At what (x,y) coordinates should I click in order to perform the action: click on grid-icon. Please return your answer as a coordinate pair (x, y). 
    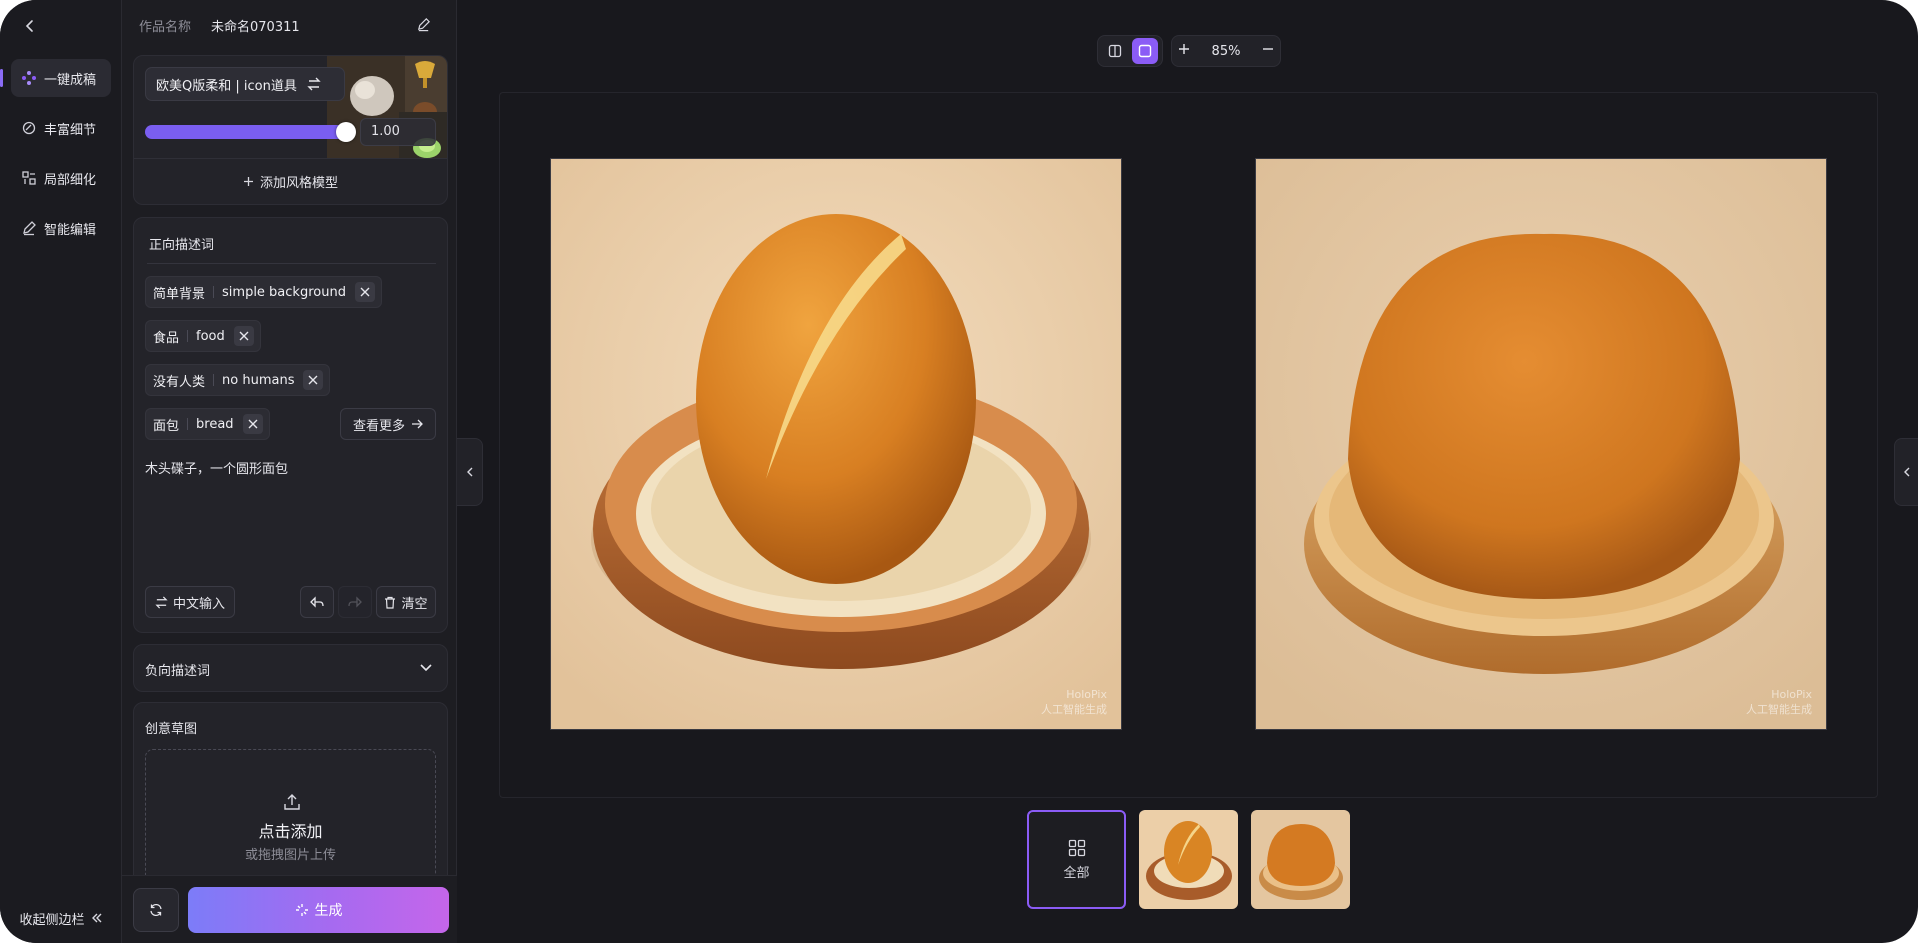
    Looking at the image, I should click on (1076, 847).